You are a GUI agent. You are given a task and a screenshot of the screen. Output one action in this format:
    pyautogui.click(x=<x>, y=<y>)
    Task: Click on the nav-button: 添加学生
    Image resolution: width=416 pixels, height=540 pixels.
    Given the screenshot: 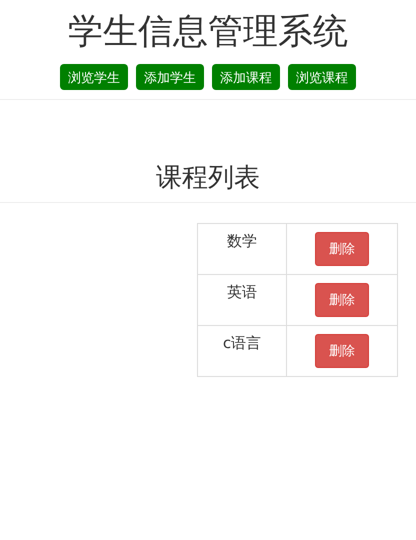 What is the action you would take?
    pyautogui.click(x=170, y=77)
    